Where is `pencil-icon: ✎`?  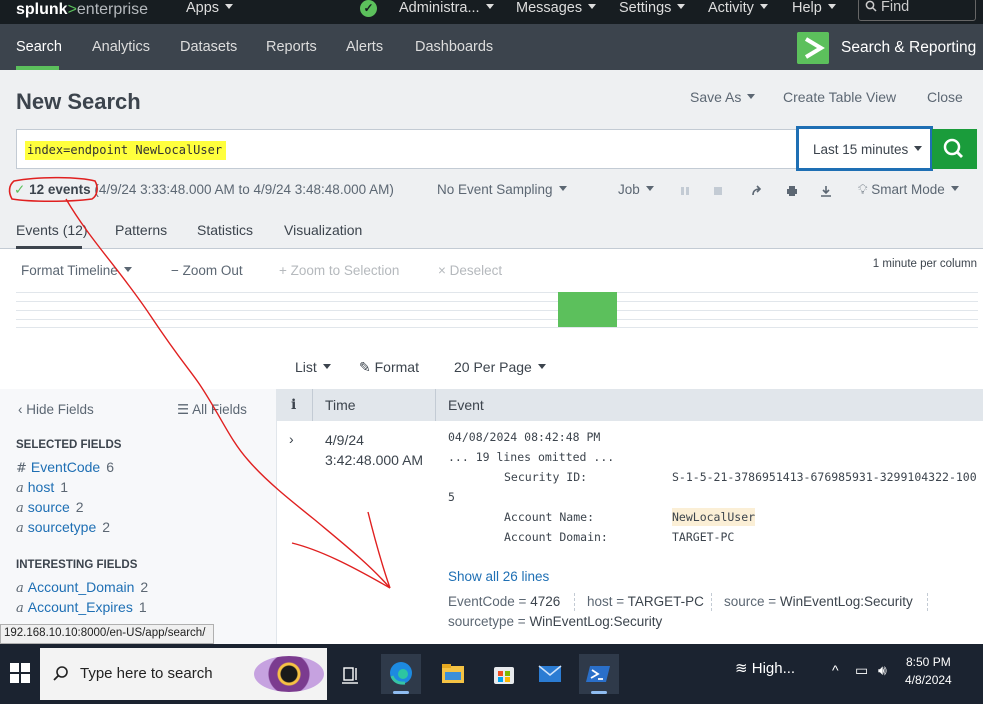
pencil-icon: ✎ is located at coordinates (365, 367).